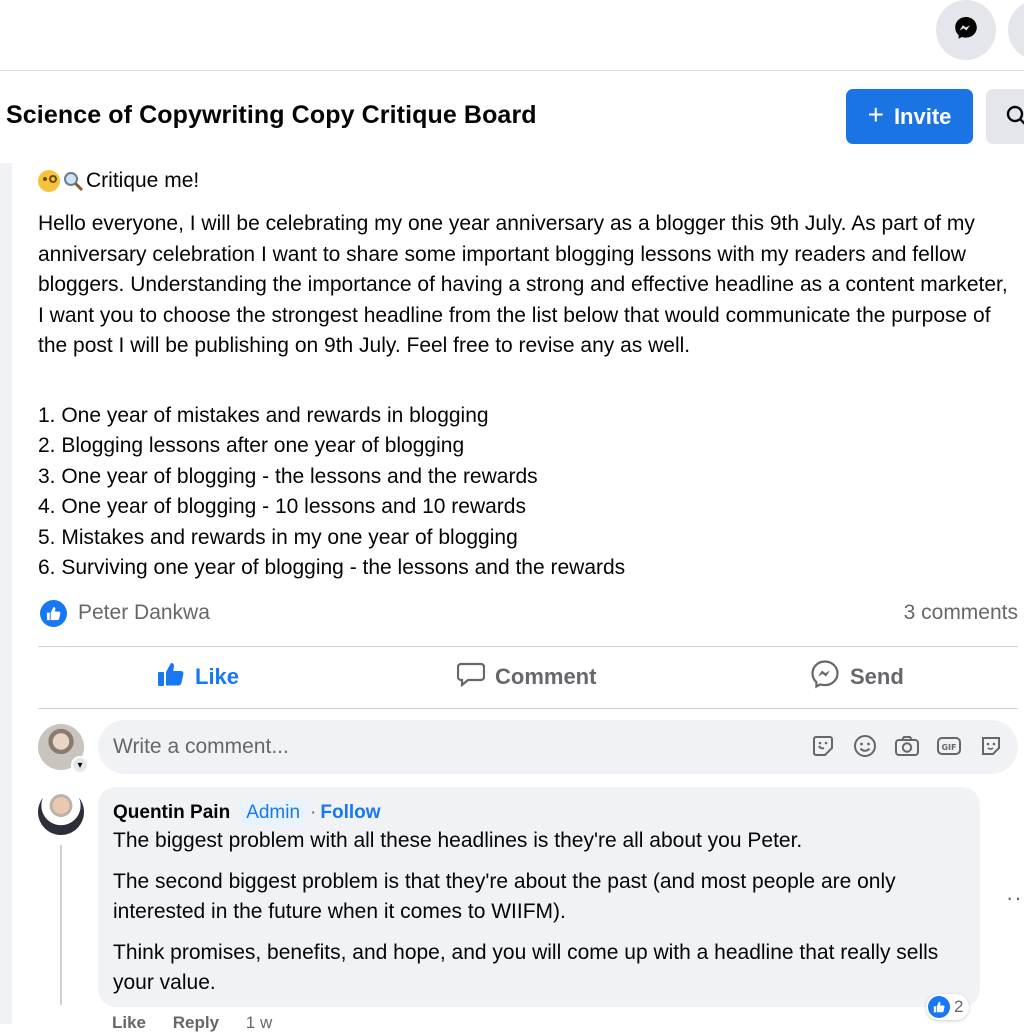 The height and width of the screenshot is (1033, 1024). I want to click on comment-footer: Like Reply 1 w, so click(203, 1023).